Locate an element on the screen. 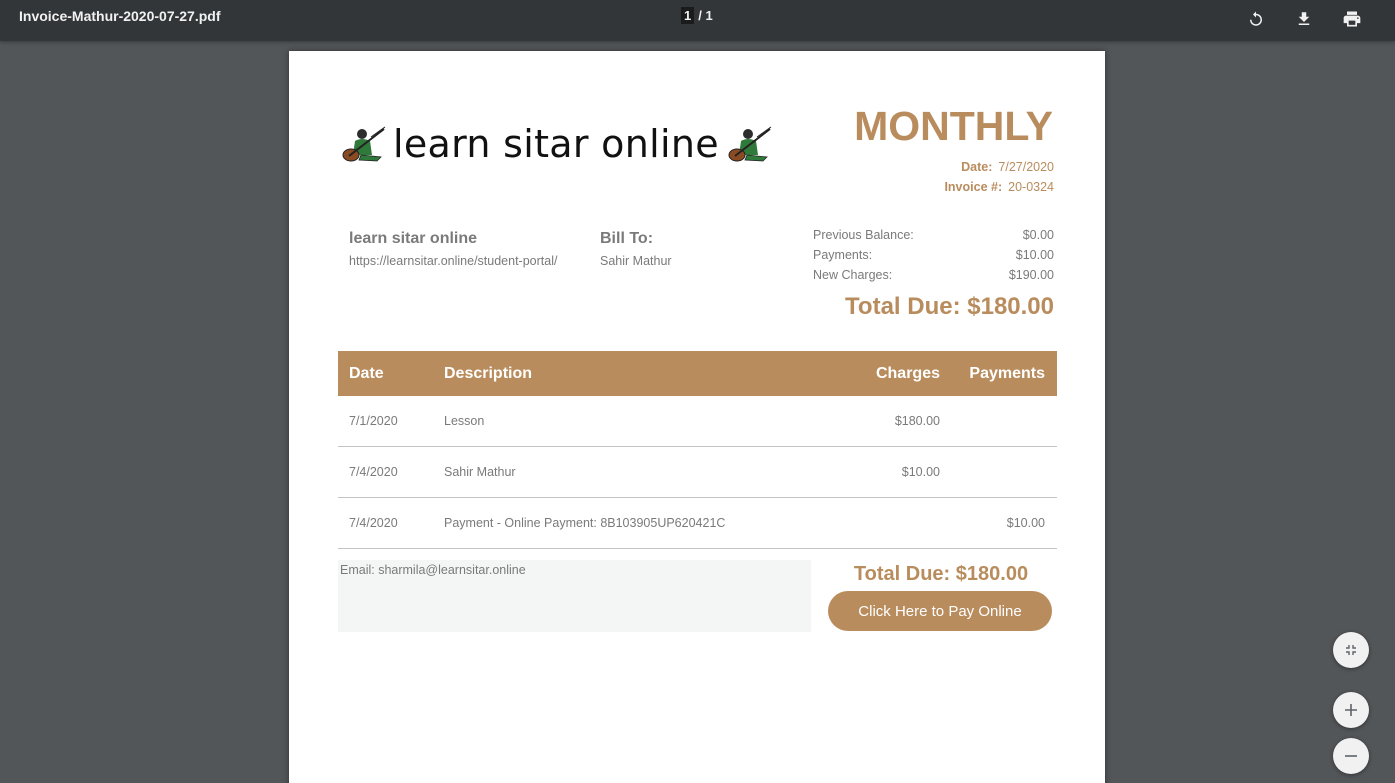 The width and height of the screenshot is (1395, 783). header-payments: Payments is located at coordinates (1007, 373).